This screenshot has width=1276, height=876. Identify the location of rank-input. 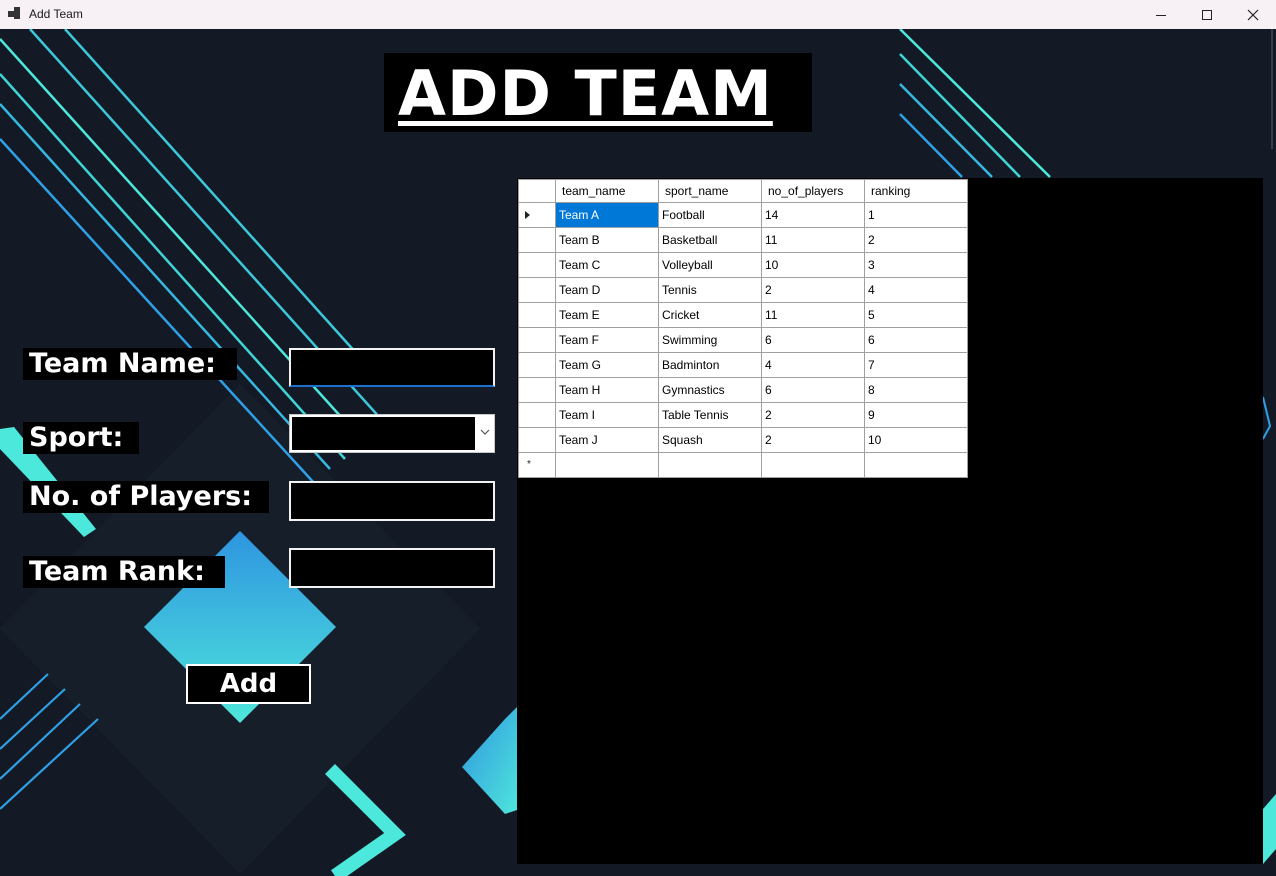
(392, 568).